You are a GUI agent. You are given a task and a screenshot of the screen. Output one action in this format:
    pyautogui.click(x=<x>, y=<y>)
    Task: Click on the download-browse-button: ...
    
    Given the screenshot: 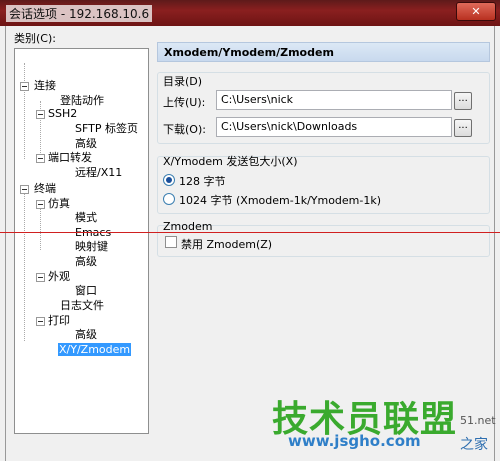 What is the action you would take?
    pyautogui.click(x=463, y=128)
    